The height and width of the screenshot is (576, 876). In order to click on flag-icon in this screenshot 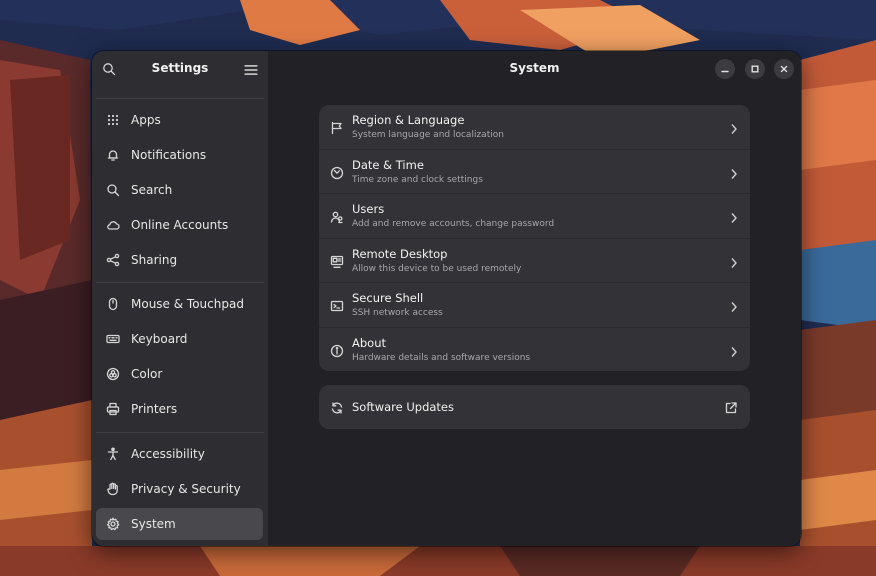, I will do `click(337, 127)`.